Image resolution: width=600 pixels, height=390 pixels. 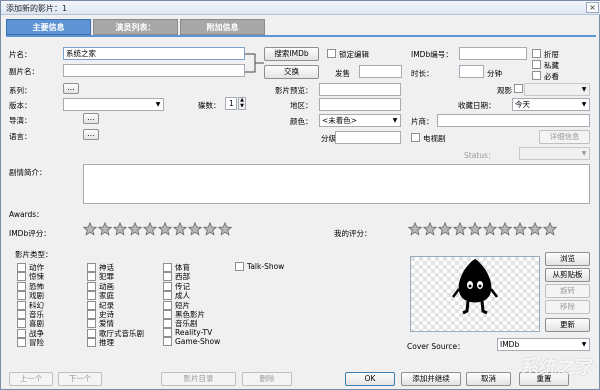 What do you see at coordinates (336, 184) in the screenshot?
I see `plot-textarea` at bounding box center [336, 184].